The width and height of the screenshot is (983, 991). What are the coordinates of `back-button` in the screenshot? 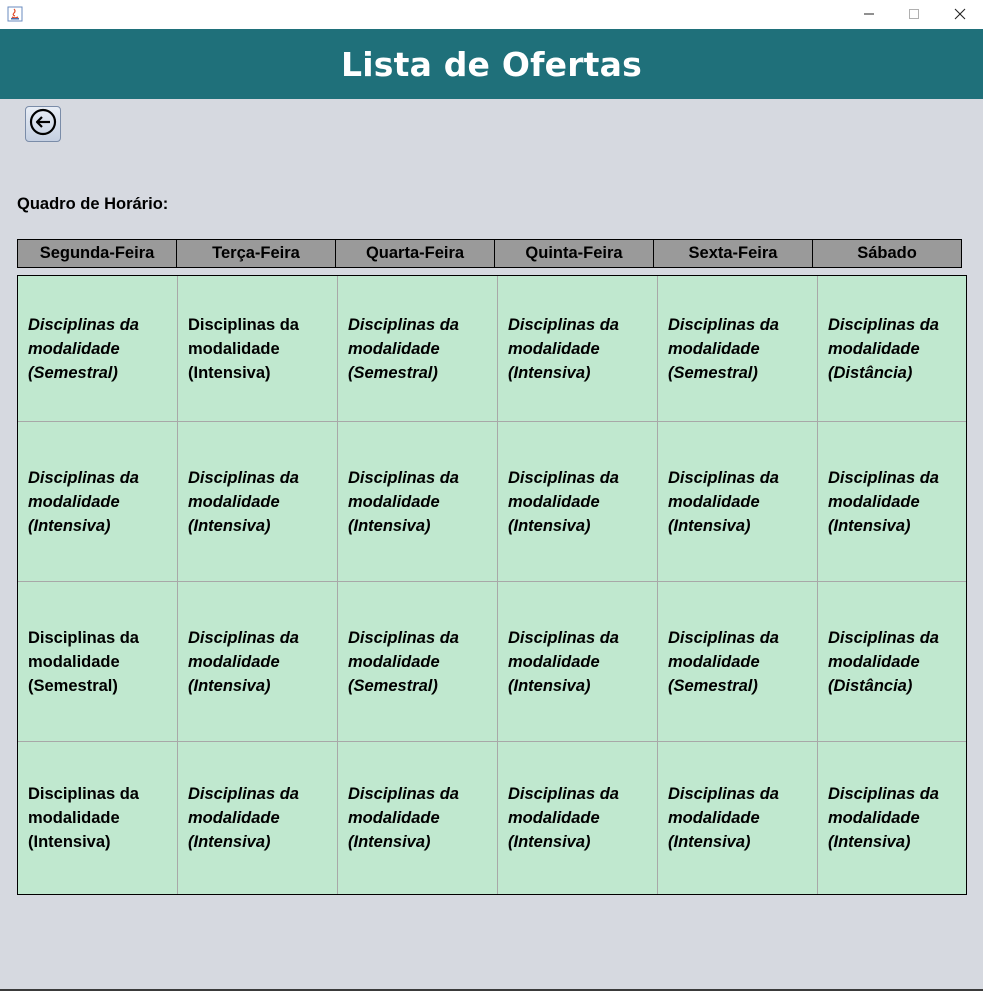 It's located at (43, 124).